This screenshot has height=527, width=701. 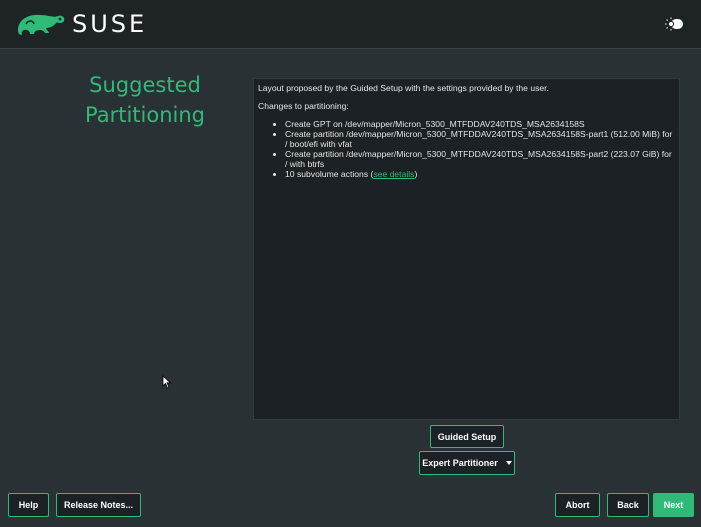 What do you see at coordinates (145, 115) in the screenshot?
I see `page-title-line2: Partitioning` at bounding box center [145, 115].